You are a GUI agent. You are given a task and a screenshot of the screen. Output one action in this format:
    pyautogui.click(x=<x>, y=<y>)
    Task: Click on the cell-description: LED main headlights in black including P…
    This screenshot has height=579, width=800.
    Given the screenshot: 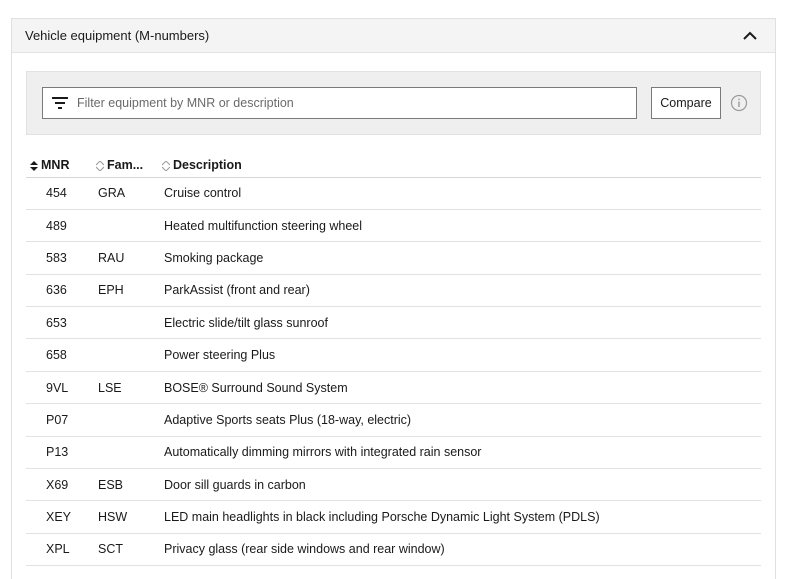 What is the action you would take?
    pyautogui.click(x=461, y=517)
    